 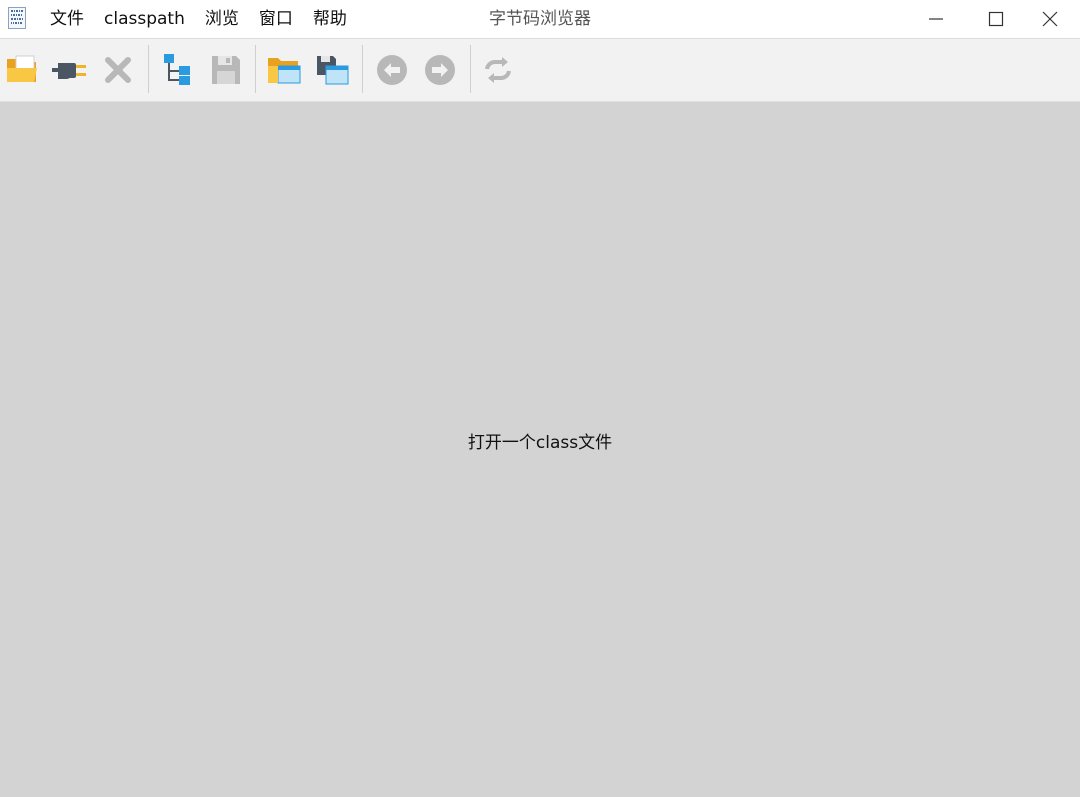 What do you see at coordinates (498, 70) in the screenshot?
I see `refresh-button` at bounding box center [498, 70].